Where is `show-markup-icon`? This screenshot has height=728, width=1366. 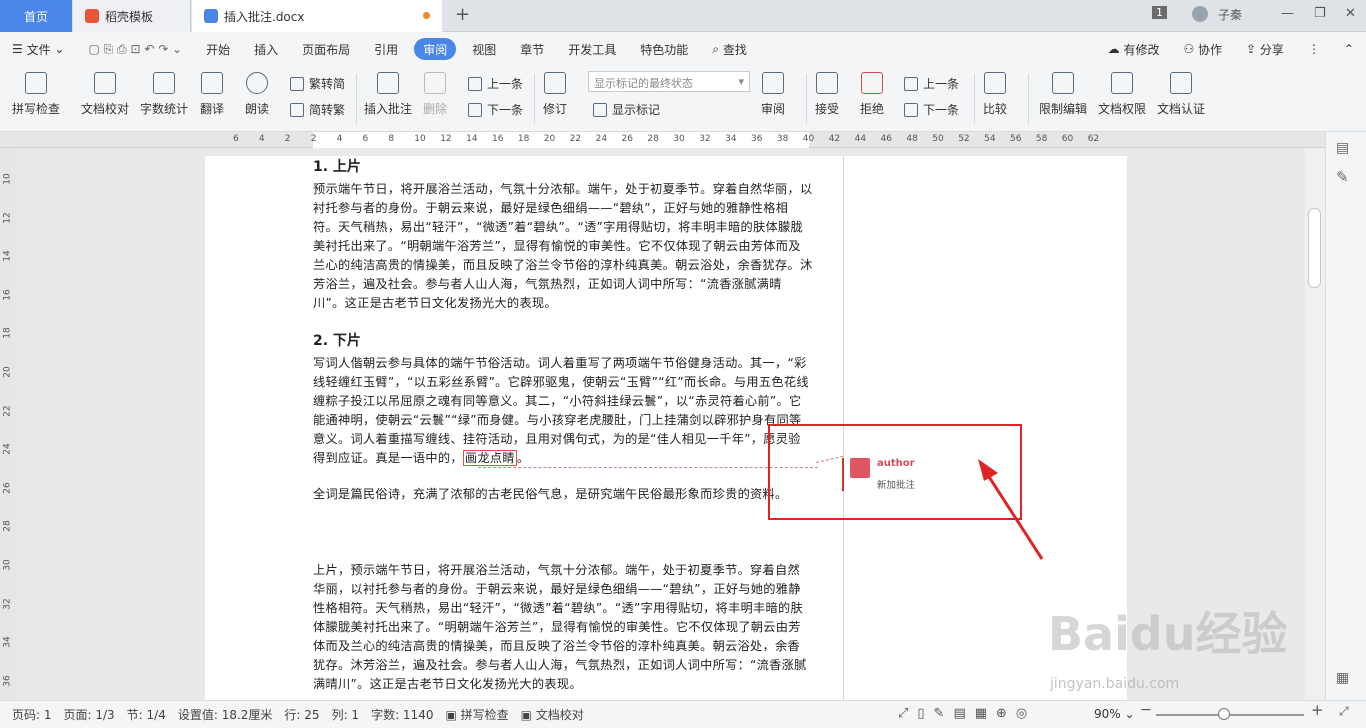
show-markup-icon is located at coordinates (600, 109).